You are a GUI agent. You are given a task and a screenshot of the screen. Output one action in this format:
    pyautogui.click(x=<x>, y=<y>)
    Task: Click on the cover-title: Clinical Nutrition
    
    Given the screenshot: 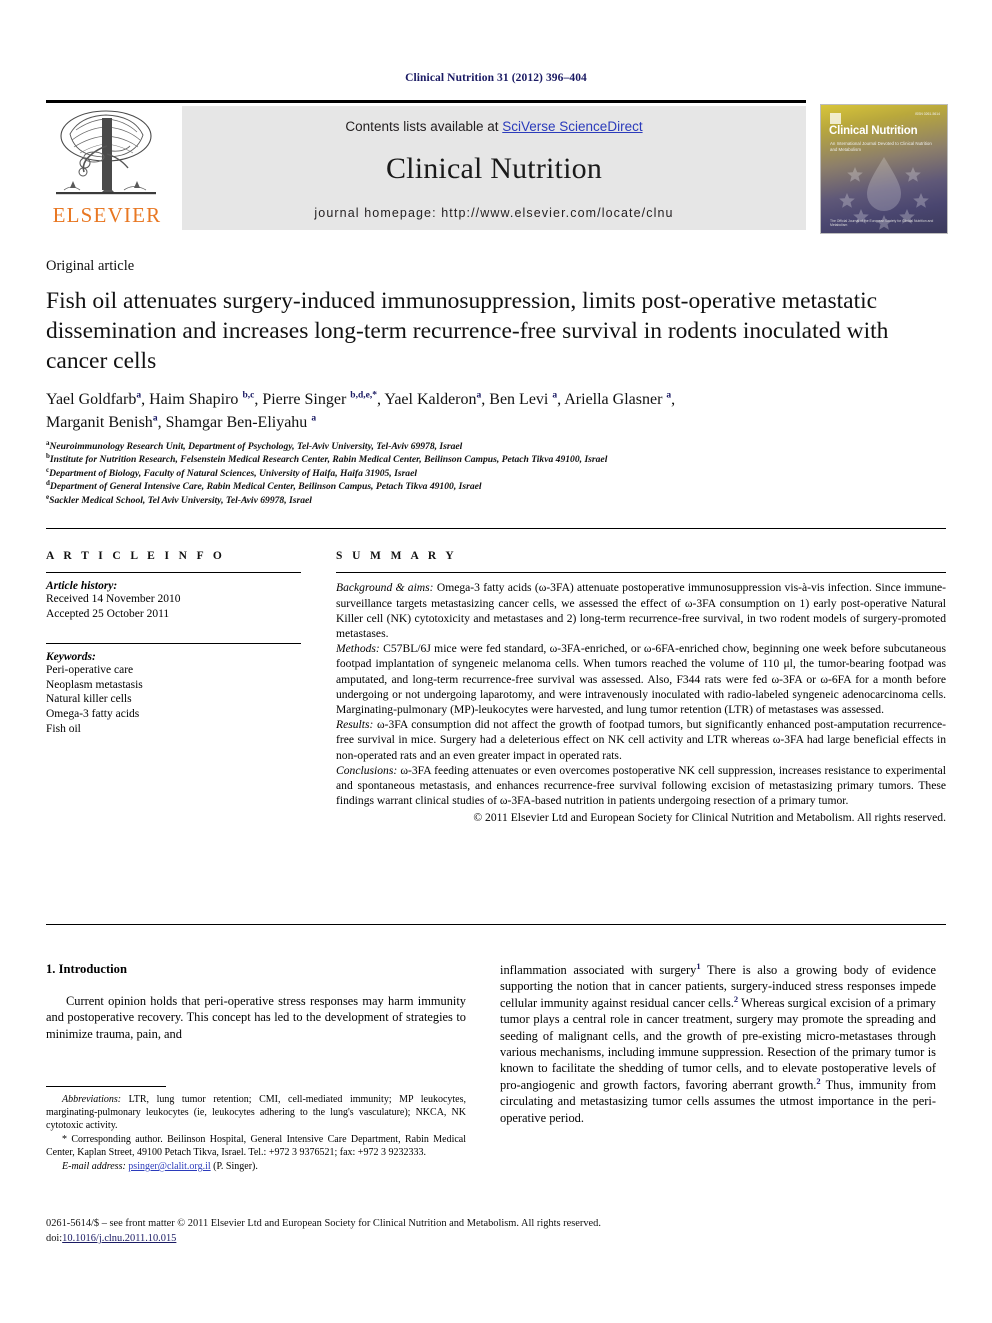 What is the action you would take?
    pyautogui.click(x=873, y=131)
    